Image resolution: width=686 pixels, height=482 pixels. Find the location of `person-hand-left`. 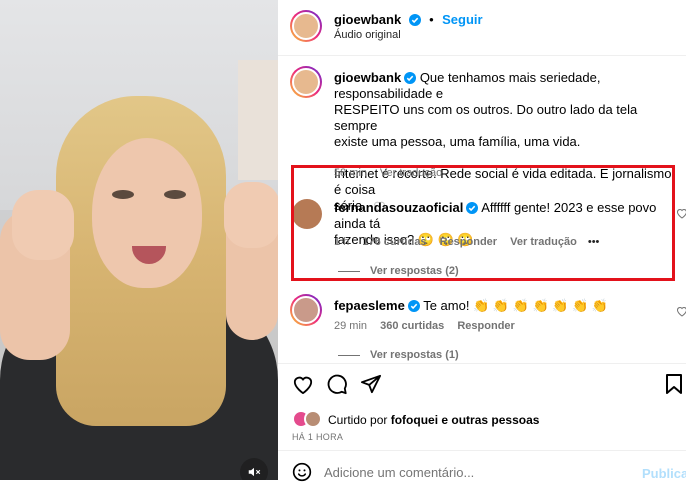

person-hand-left is located at coordinates (43, 225).